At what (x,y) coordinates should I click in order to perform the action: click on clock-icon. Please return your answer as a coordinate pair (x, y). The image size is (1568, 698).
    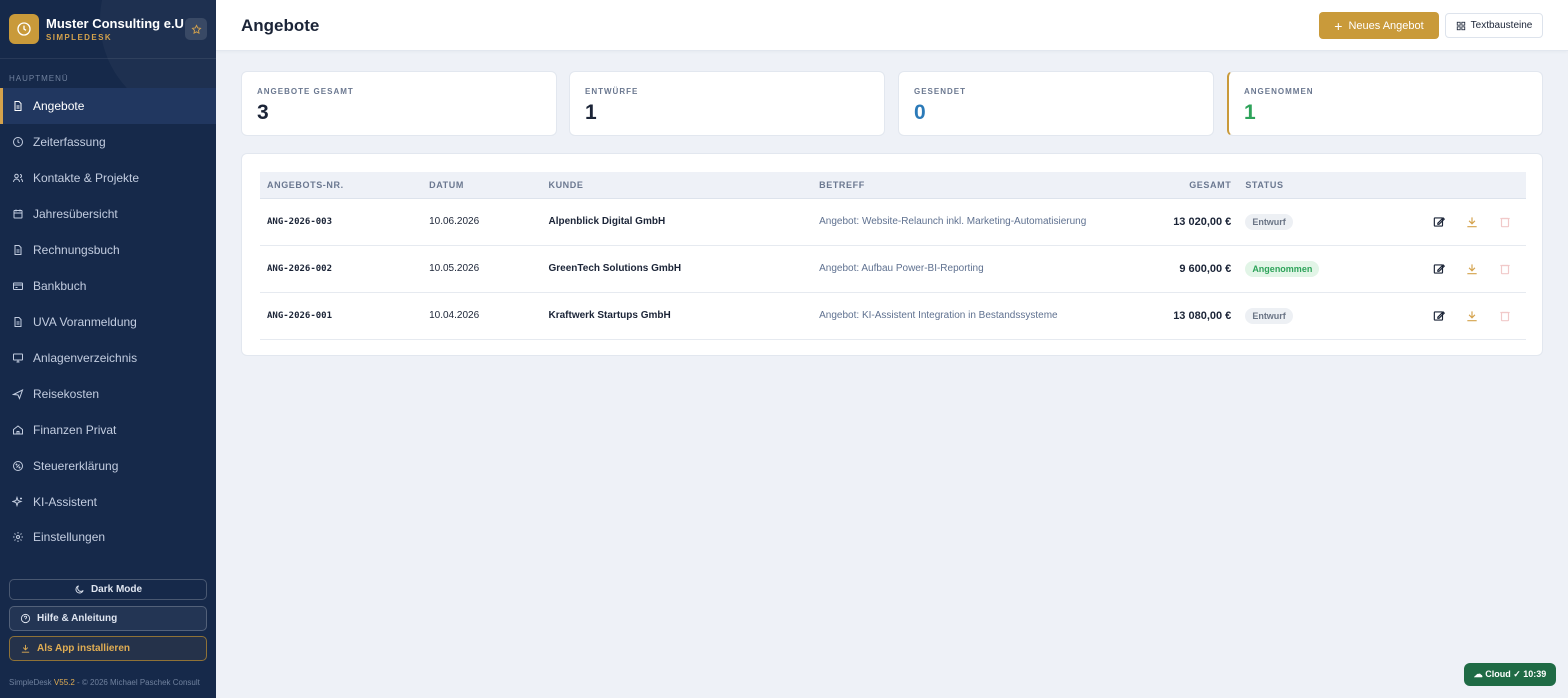
    Looking at the image, I should click on (18, 142).